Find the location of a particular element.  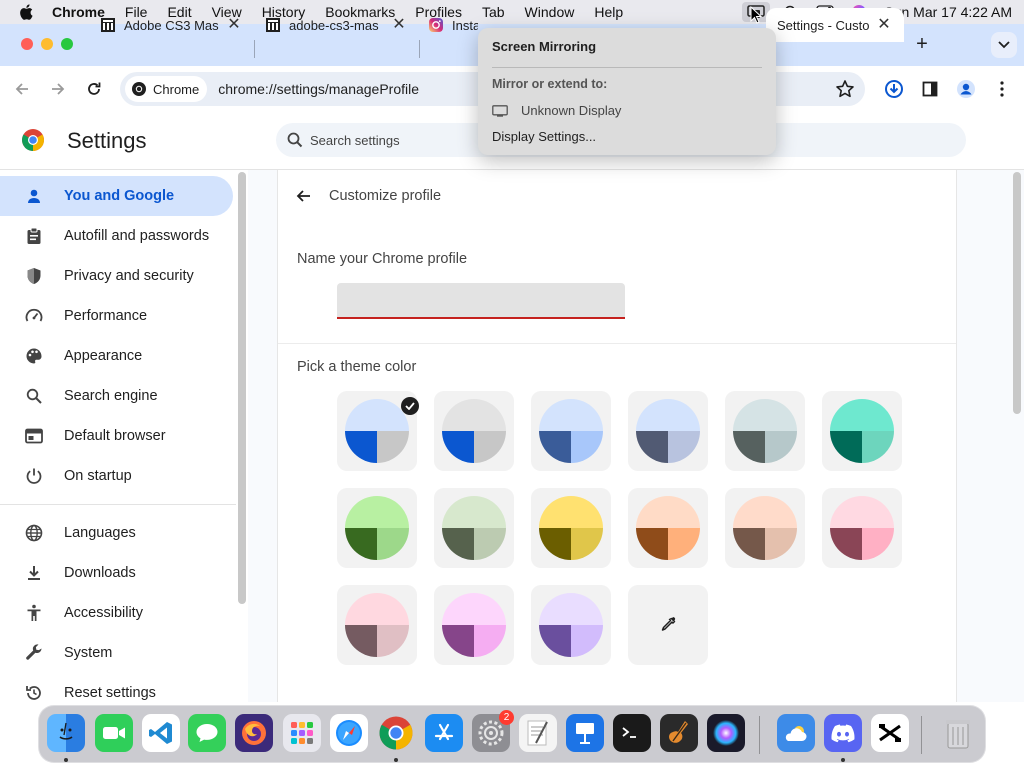

sidebar-item-on-startup: On startup is located at coordinates (116, 476).